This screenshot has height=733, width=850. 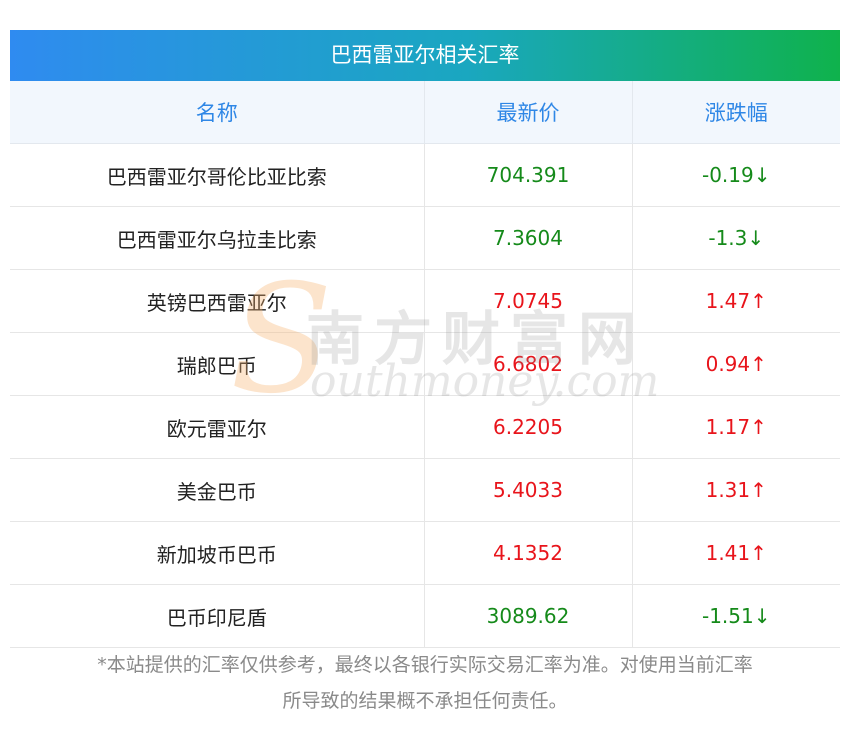 I want to click on column-header-name: 名称, so click(x=217, y=112).